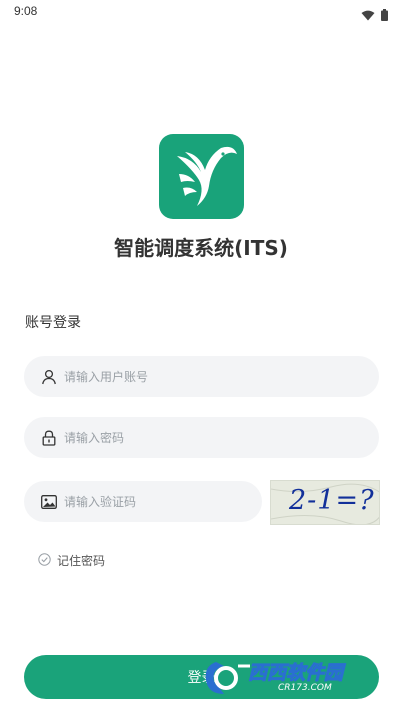  What do you see at coordinates (139, 501) in the screenshot?
I see `captcha-input` at bounding box center [139, 501].